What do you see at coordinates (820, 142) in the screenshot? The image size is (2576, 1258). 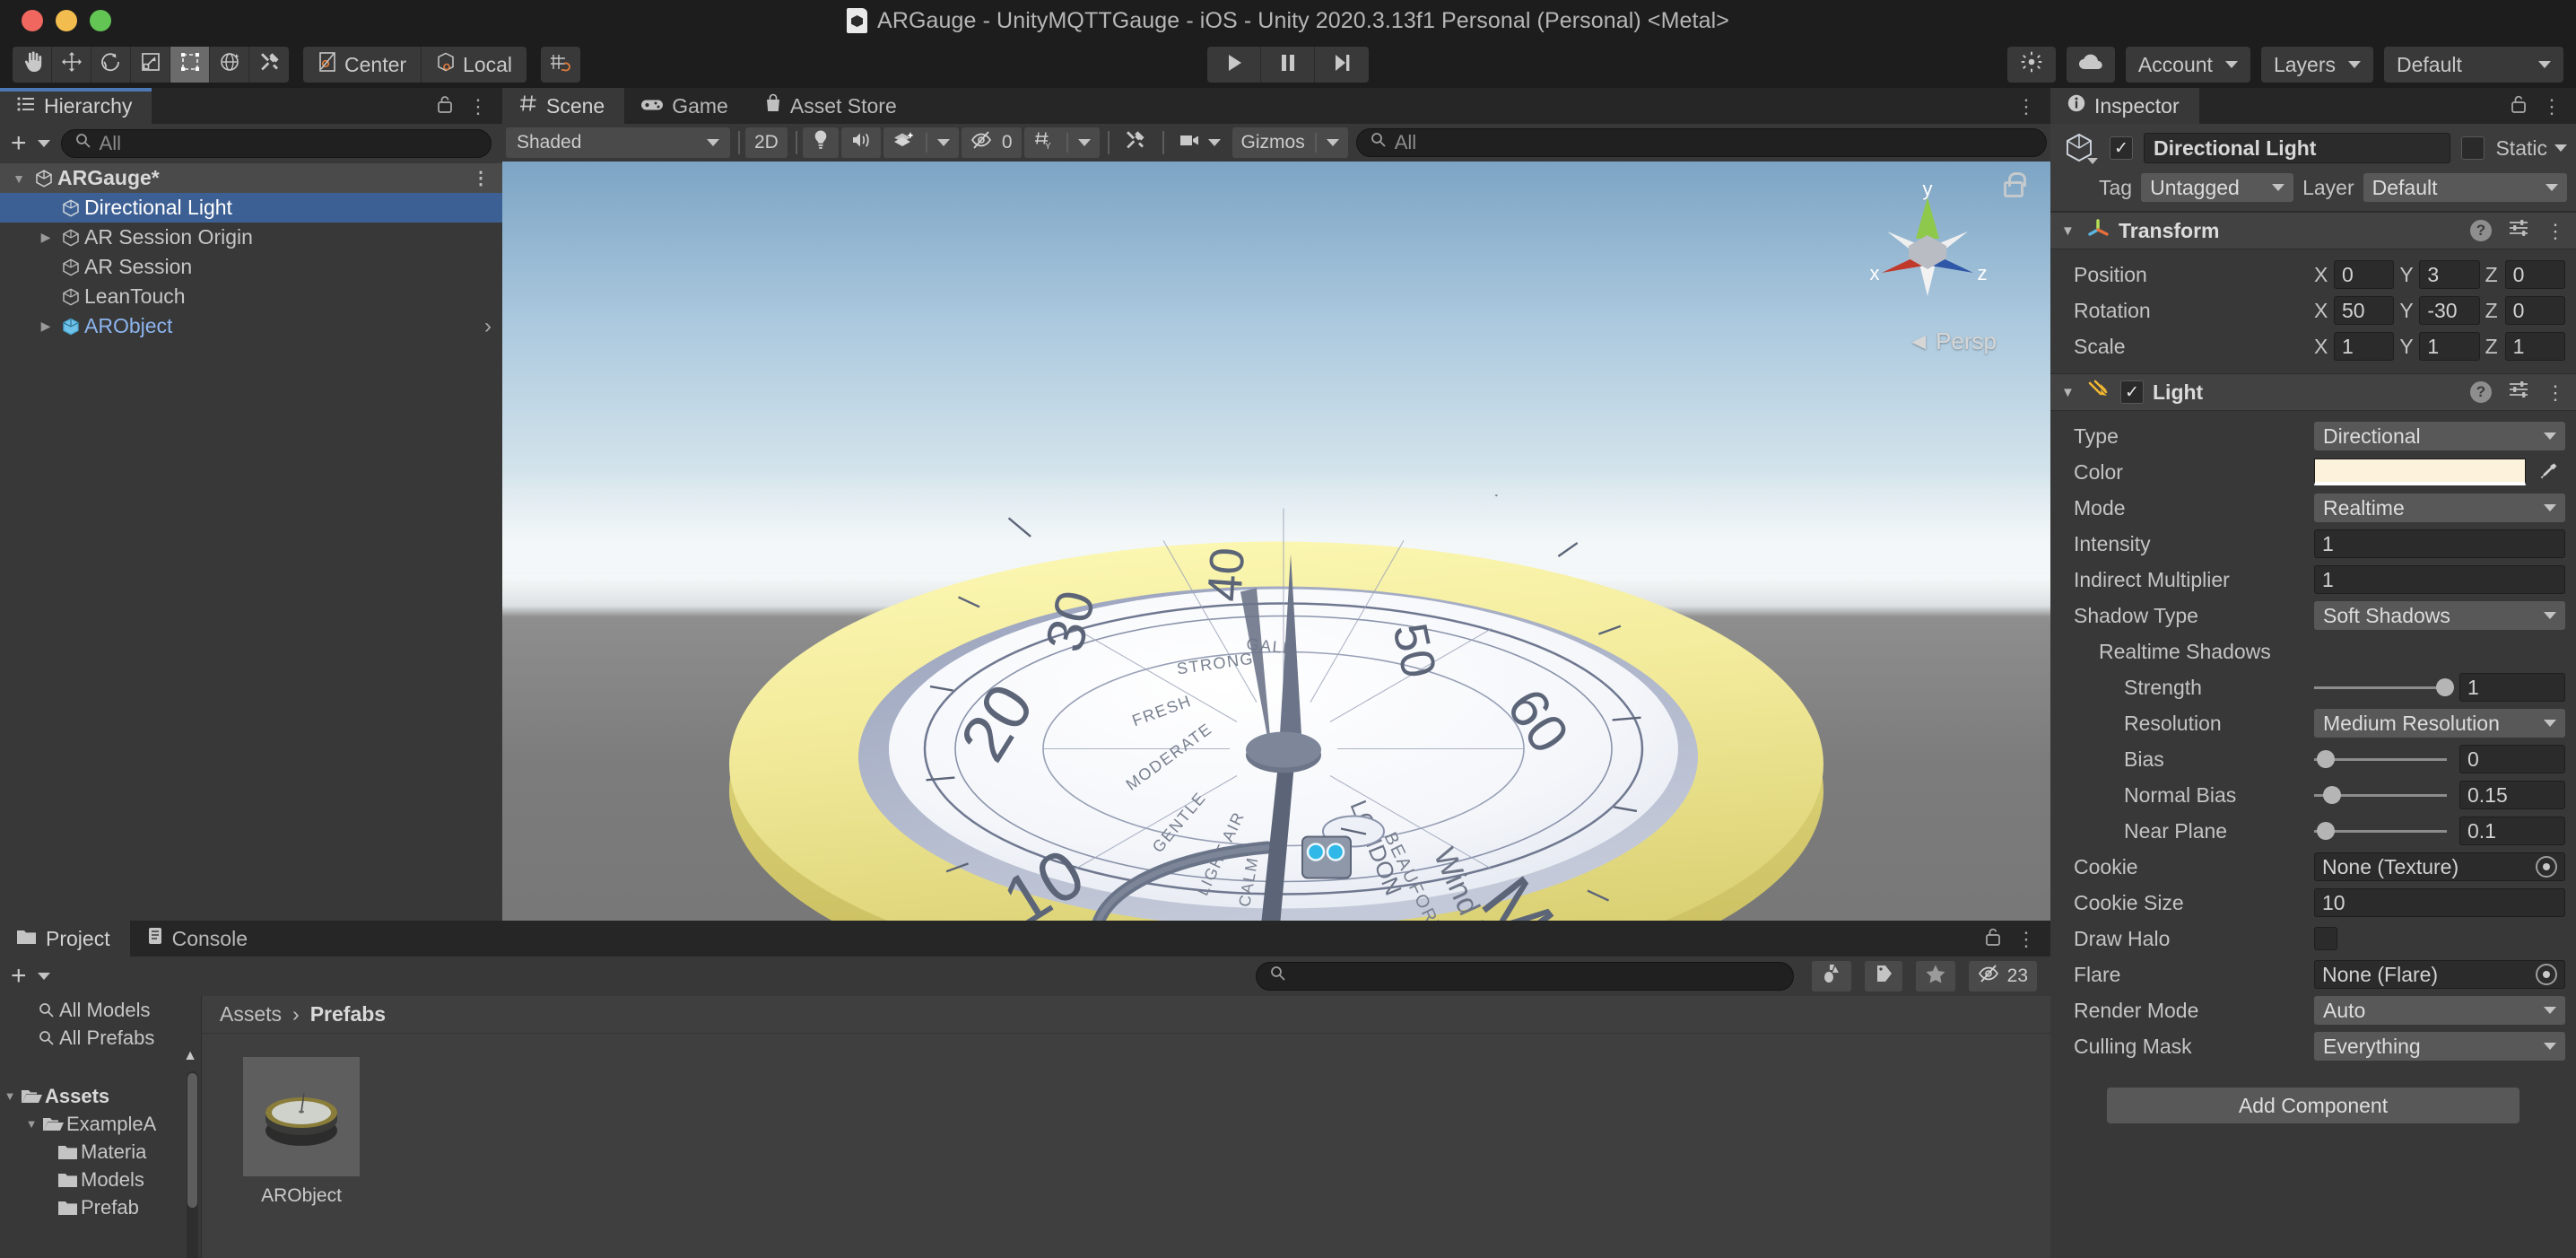 I see `scene-lighting-toggle` at bounding box center [820, 142].